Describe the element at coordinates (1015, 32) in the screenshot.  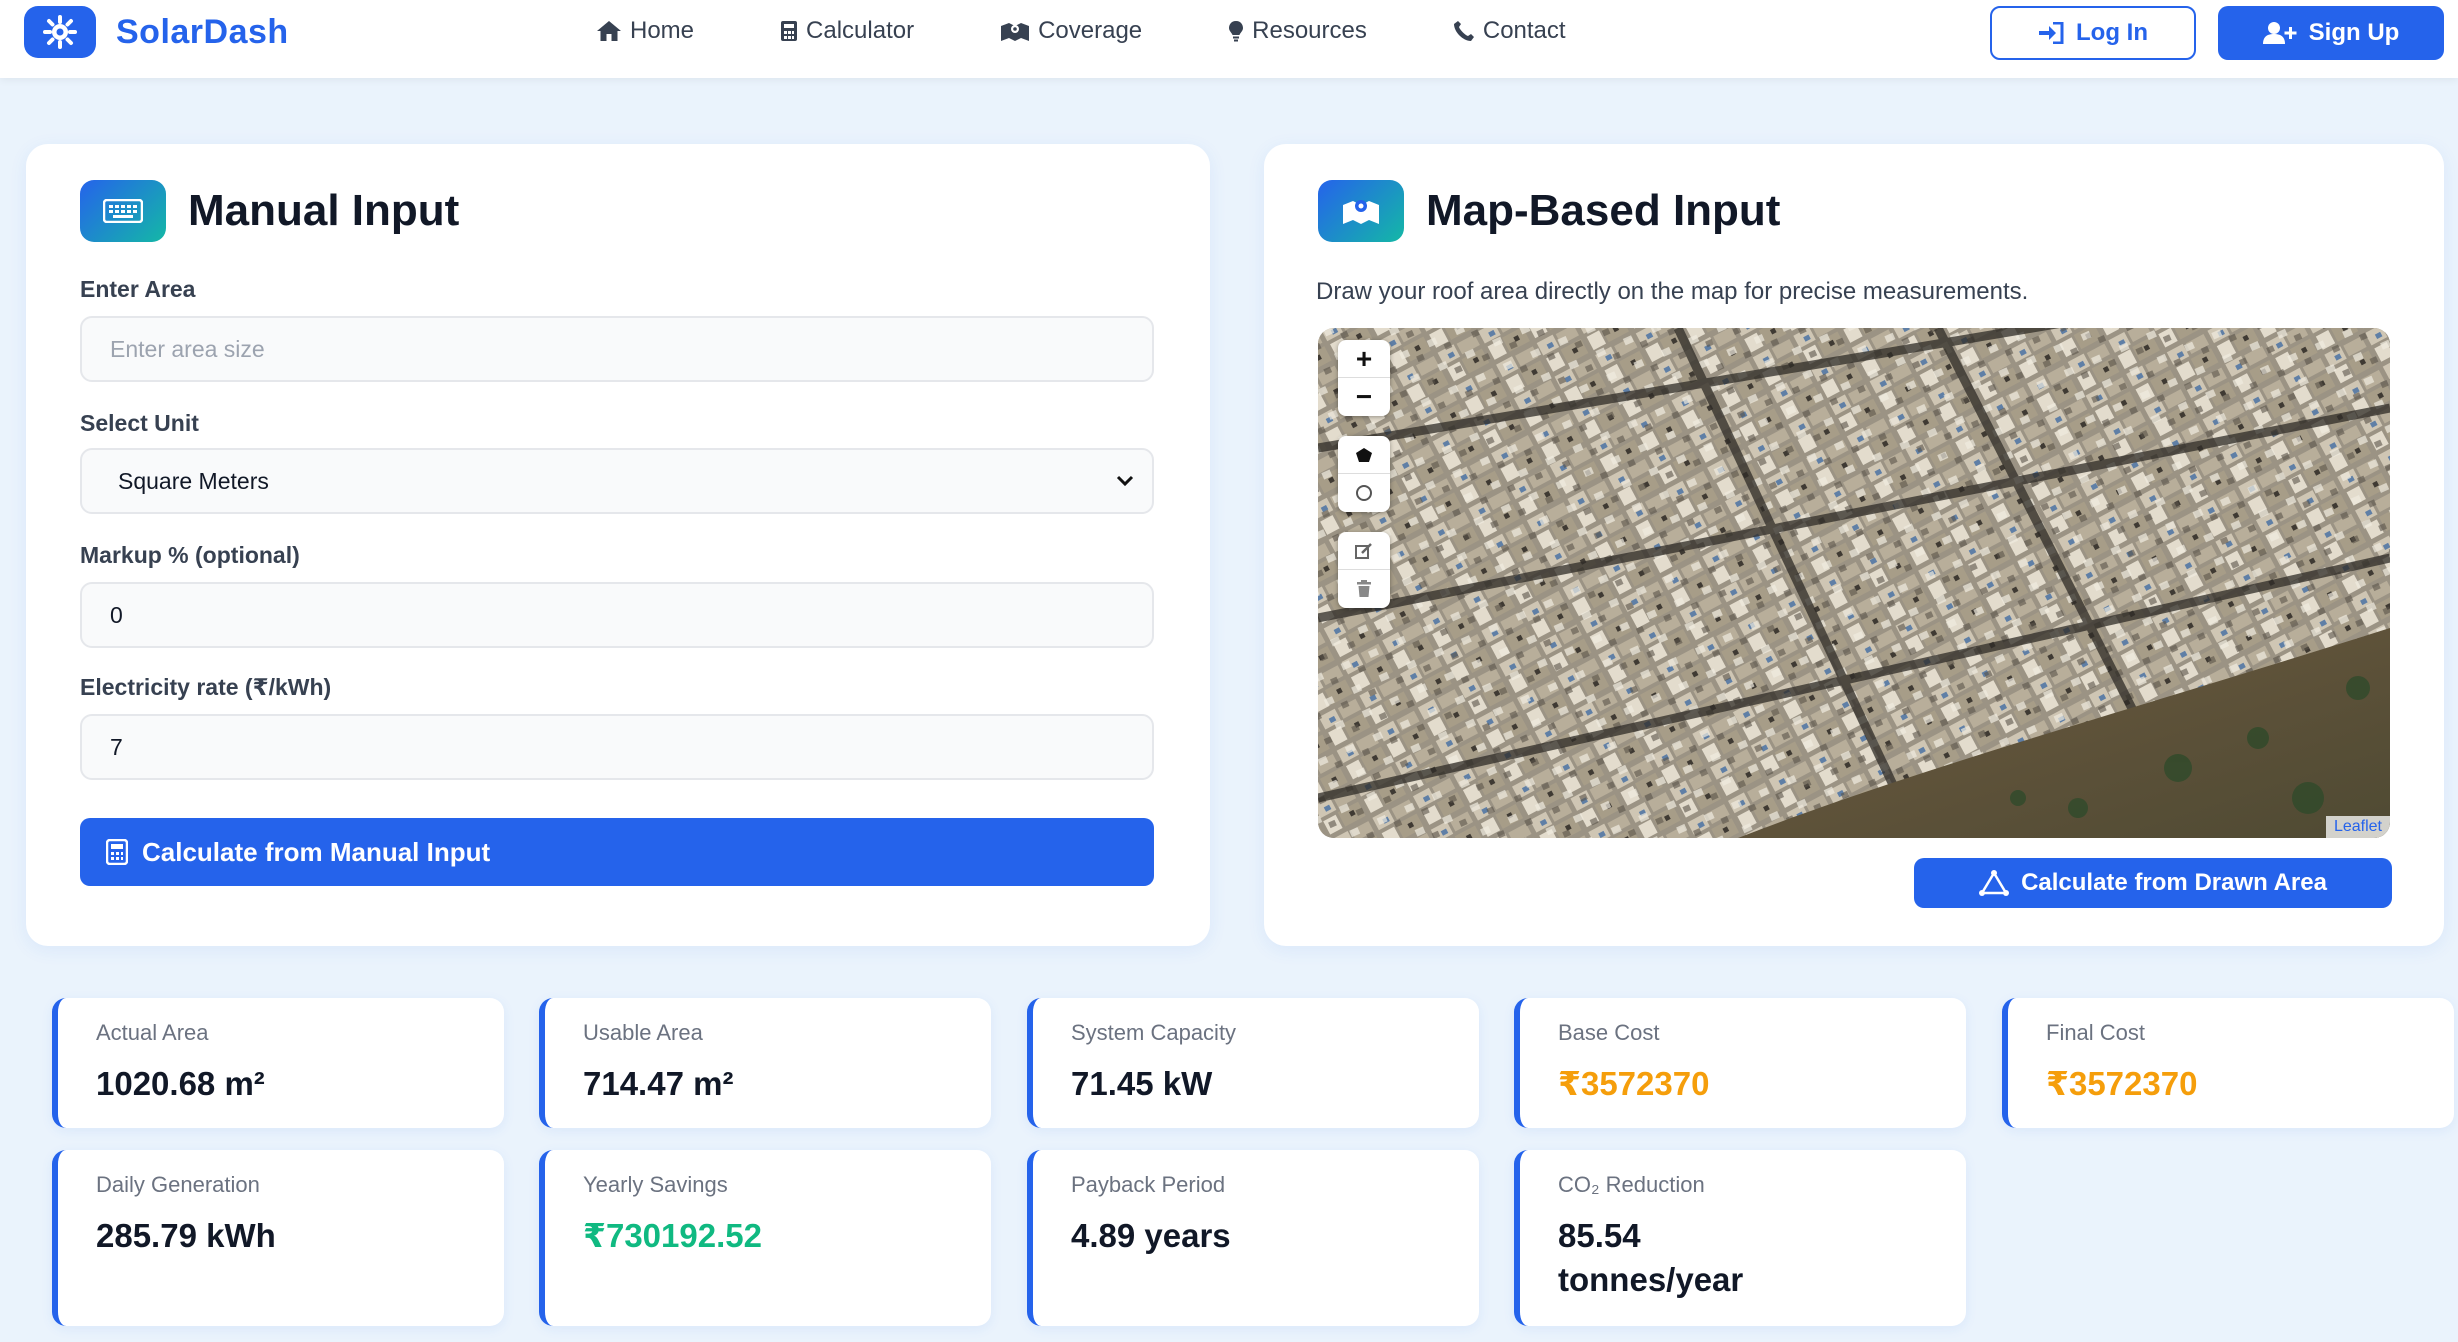
I see `map-icon` at that location.